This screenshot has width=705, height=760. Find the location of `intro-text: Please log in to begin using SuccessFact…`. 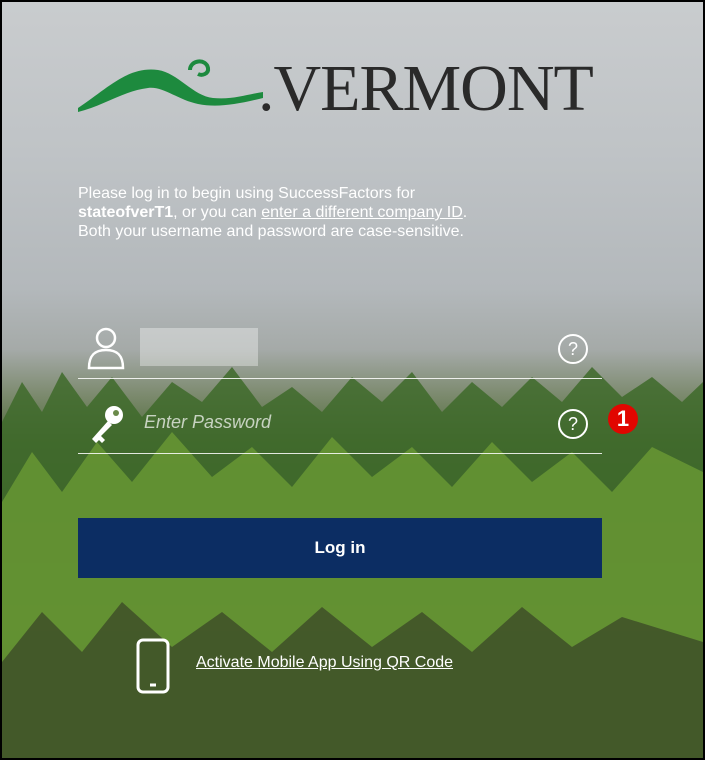

intro-text: Please log in to begin using SuccessFact… is located at coordinates (338, 212).